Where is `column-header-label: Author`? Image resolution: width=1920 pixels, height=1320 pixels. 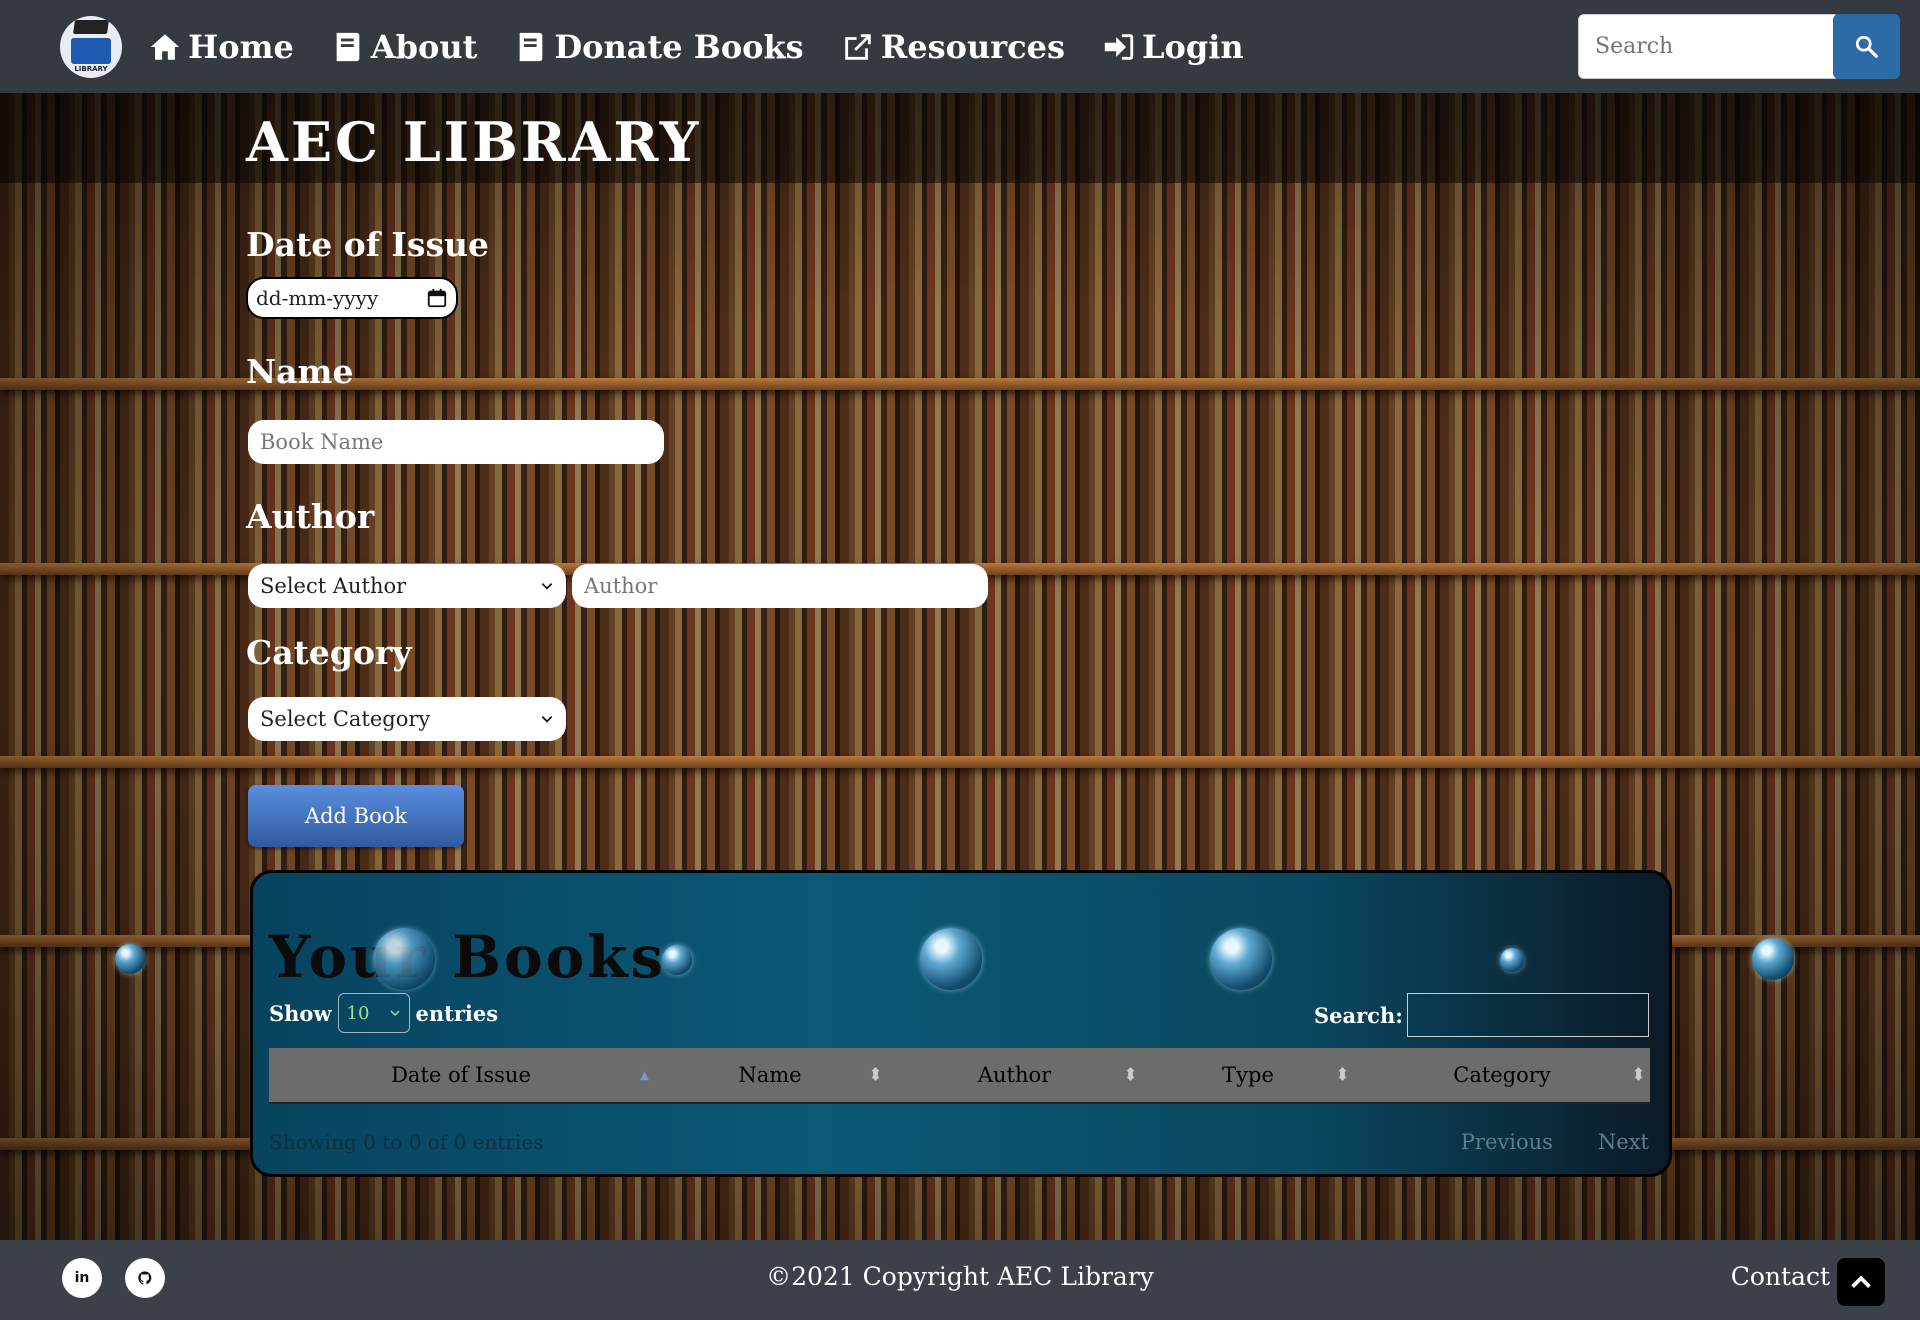 column-header-label: Author is located at coordinates (1014, 1075).